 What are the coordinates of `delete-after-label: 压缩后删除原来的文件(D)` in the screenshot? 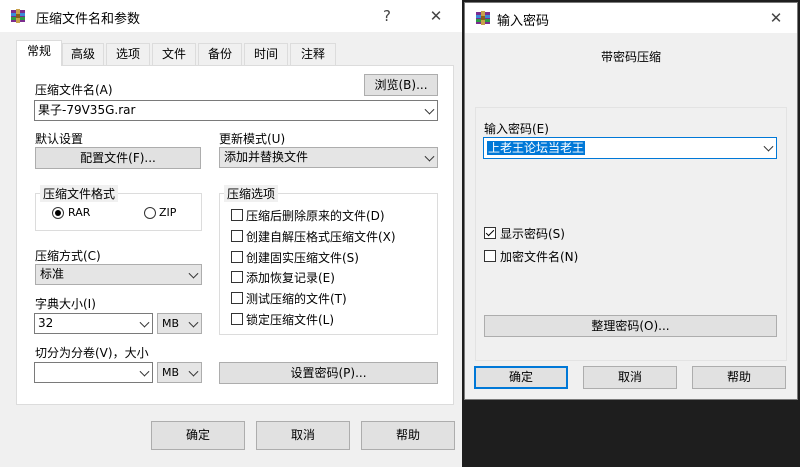 It's located at (315, 215).